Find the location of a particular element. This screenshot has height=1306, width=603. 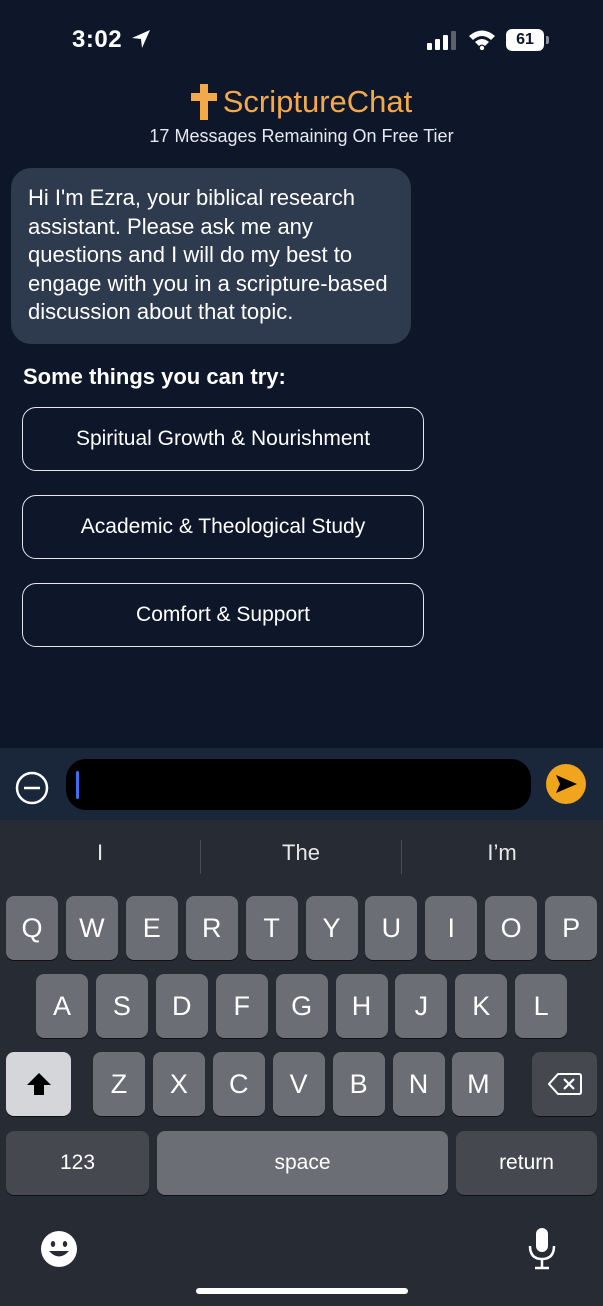

key-x: X is located at coordinates (178, 1084).